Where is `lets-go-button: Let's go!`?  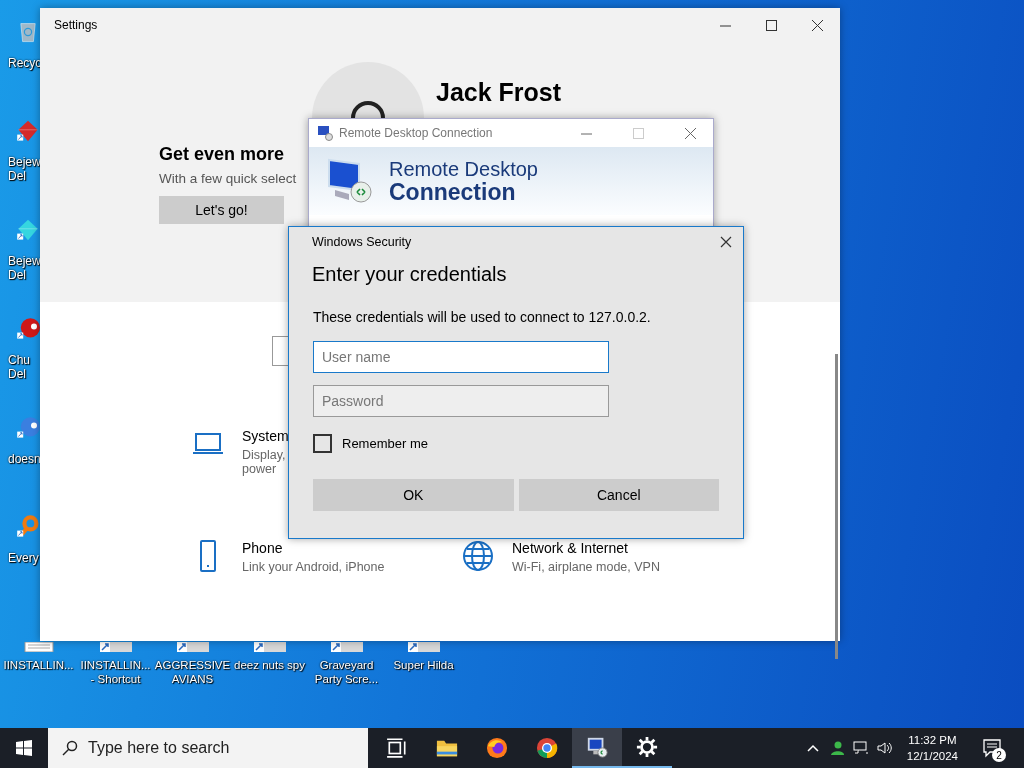
lets-go-button: Let's go! is located at coordinates (221, 210).